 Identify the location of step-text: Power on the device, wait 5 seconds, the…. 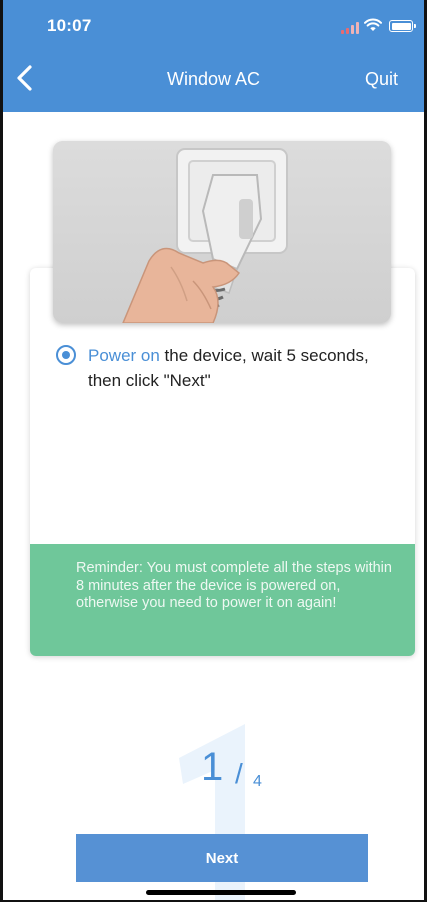
(244, 368).